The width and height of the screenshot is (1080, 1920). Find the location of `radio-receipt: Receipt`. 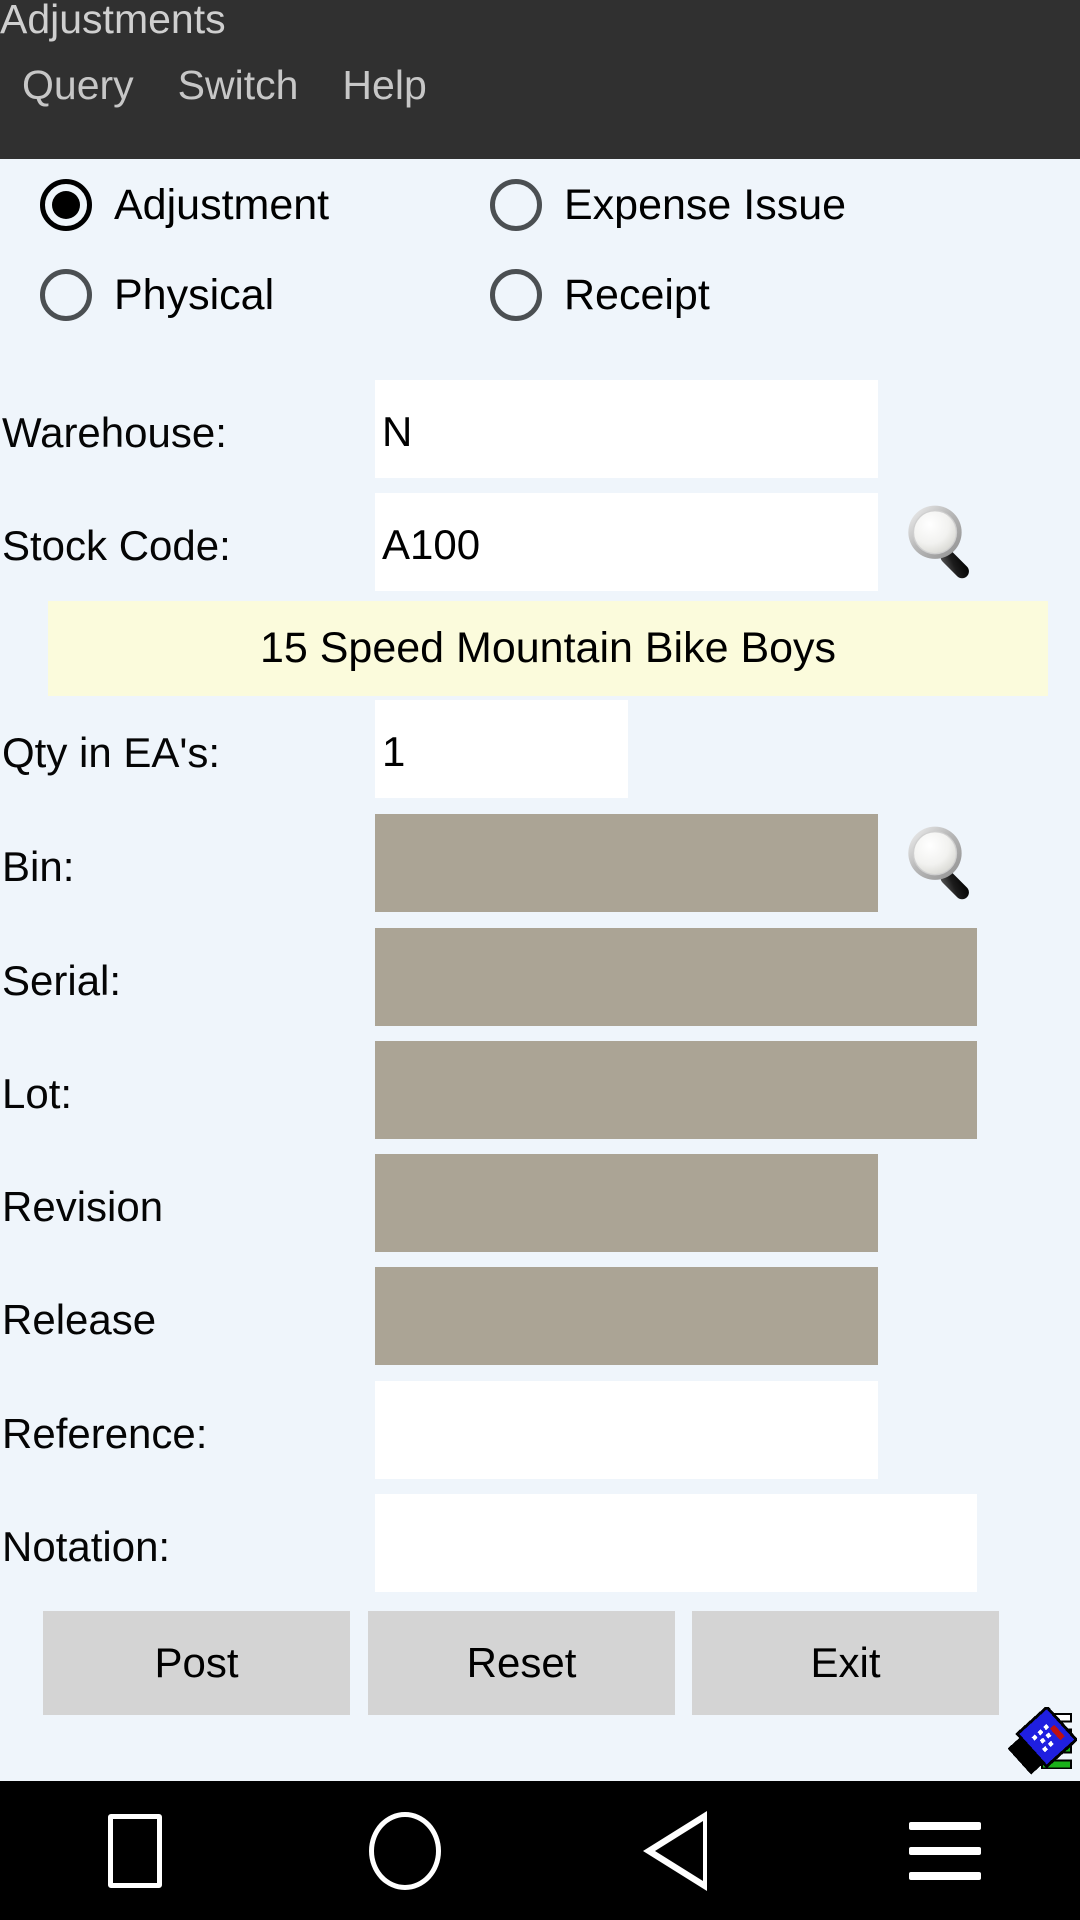

radio-receipt: Receipt is located at coordinates (600, 295).